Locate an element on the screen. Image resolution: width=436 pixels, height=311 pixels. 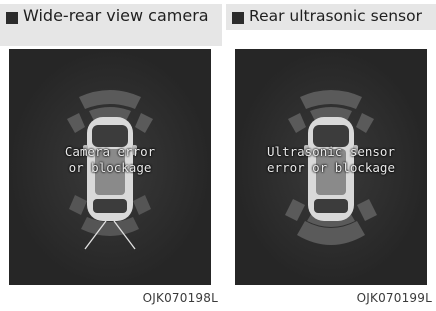
figure-code: OJK070198L is located at coordinates (180, 298).